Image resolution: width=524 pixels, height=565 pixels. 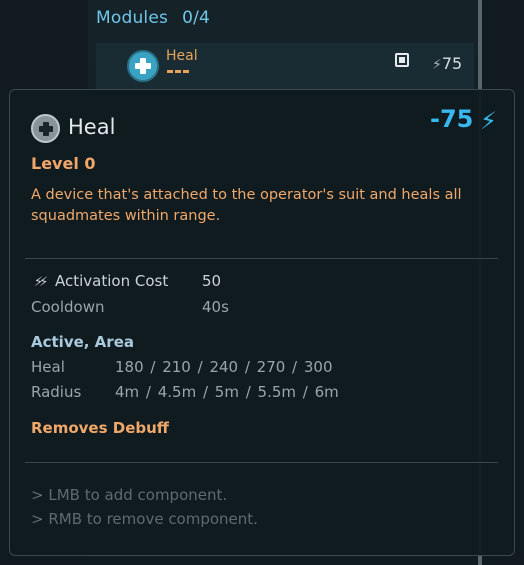 What do you see at coordinates (144, 519) in the screenshot?
I see `hint-rmb: > RMB to remove component.` at bounding box center [144, 519].